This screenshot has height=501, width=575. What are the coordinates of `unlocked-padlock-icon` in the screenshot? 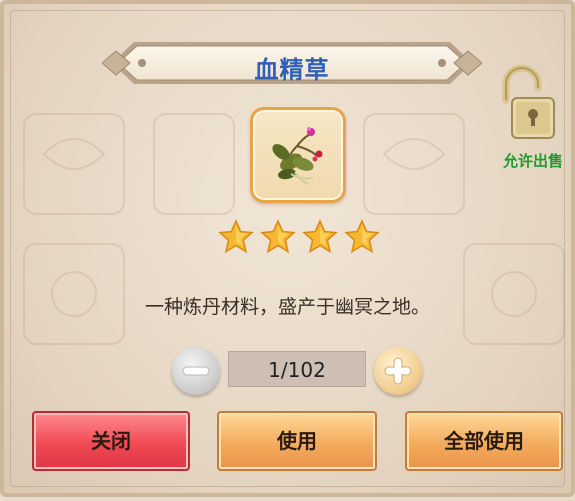 It's located at (528, 101).